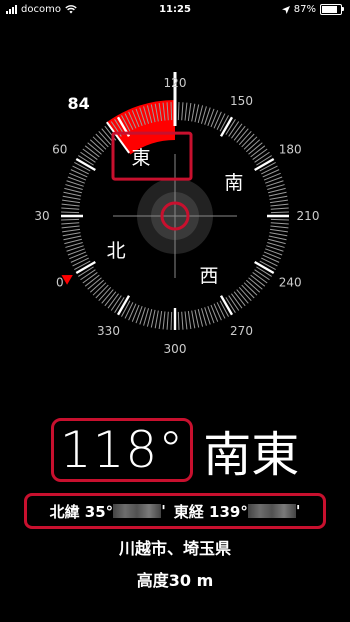 This screenshot has width=350, height=622. What do you see at coordinates (79, 103) in the screenshot?
I see `target-bearing-label: 84` at bounding box center [79, 103].